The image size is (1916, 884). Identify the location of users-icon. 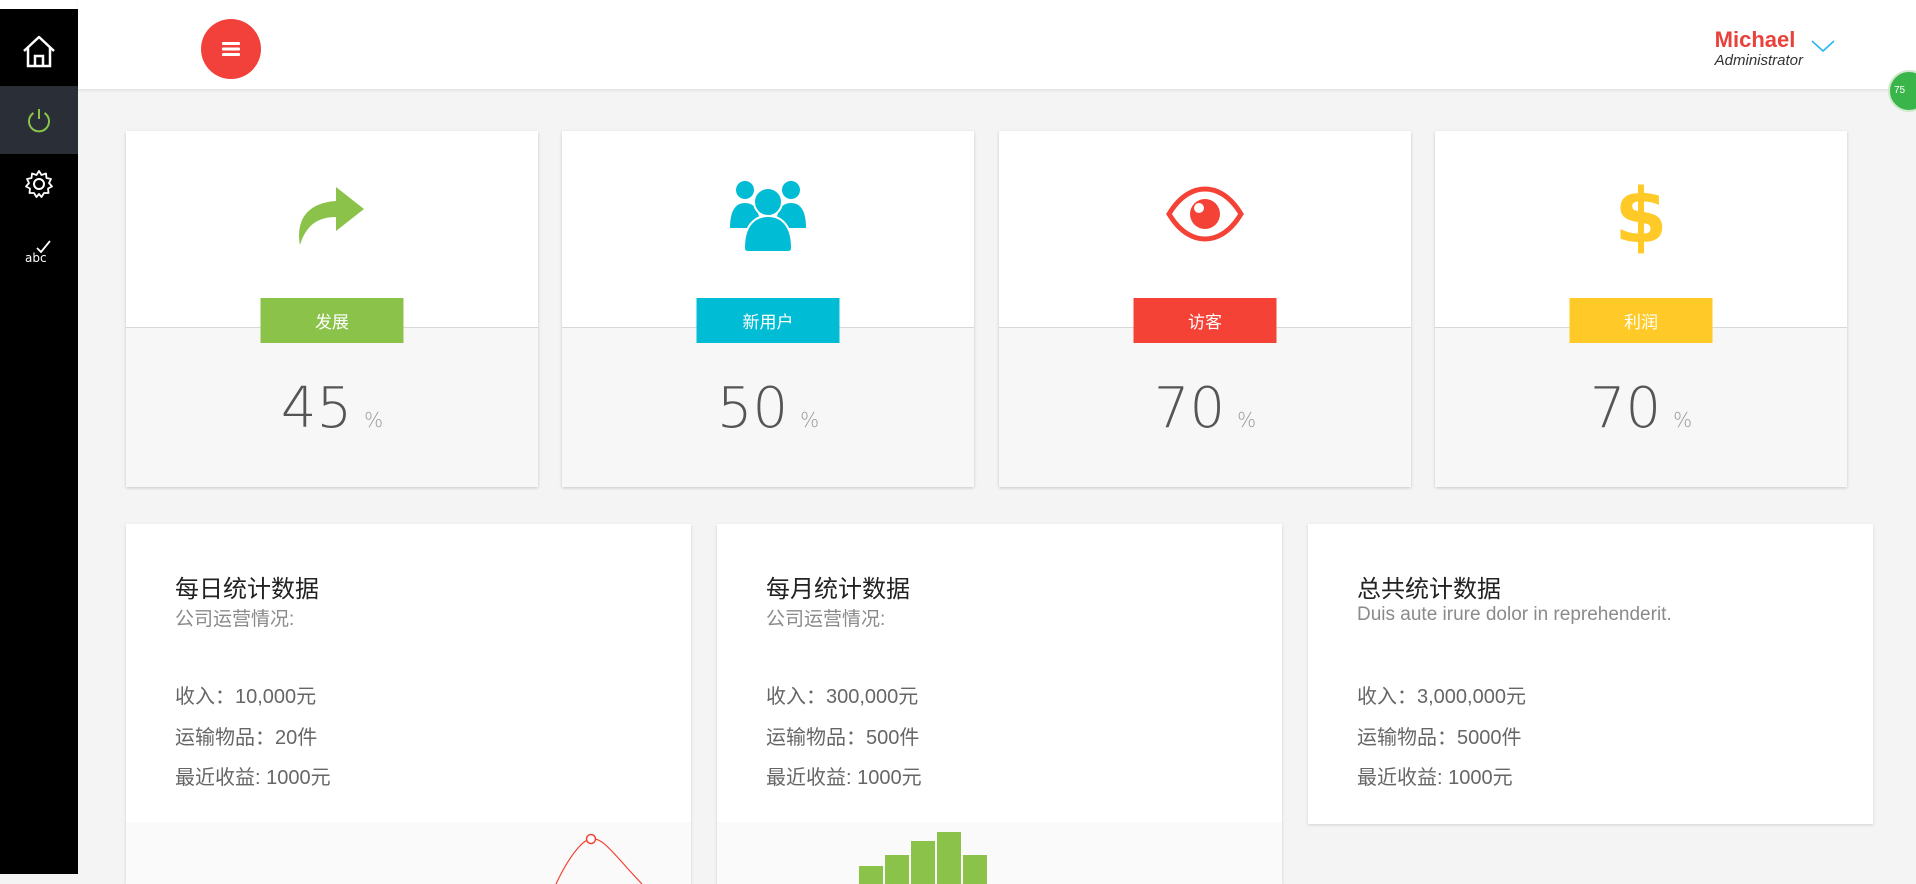
(768, 216).